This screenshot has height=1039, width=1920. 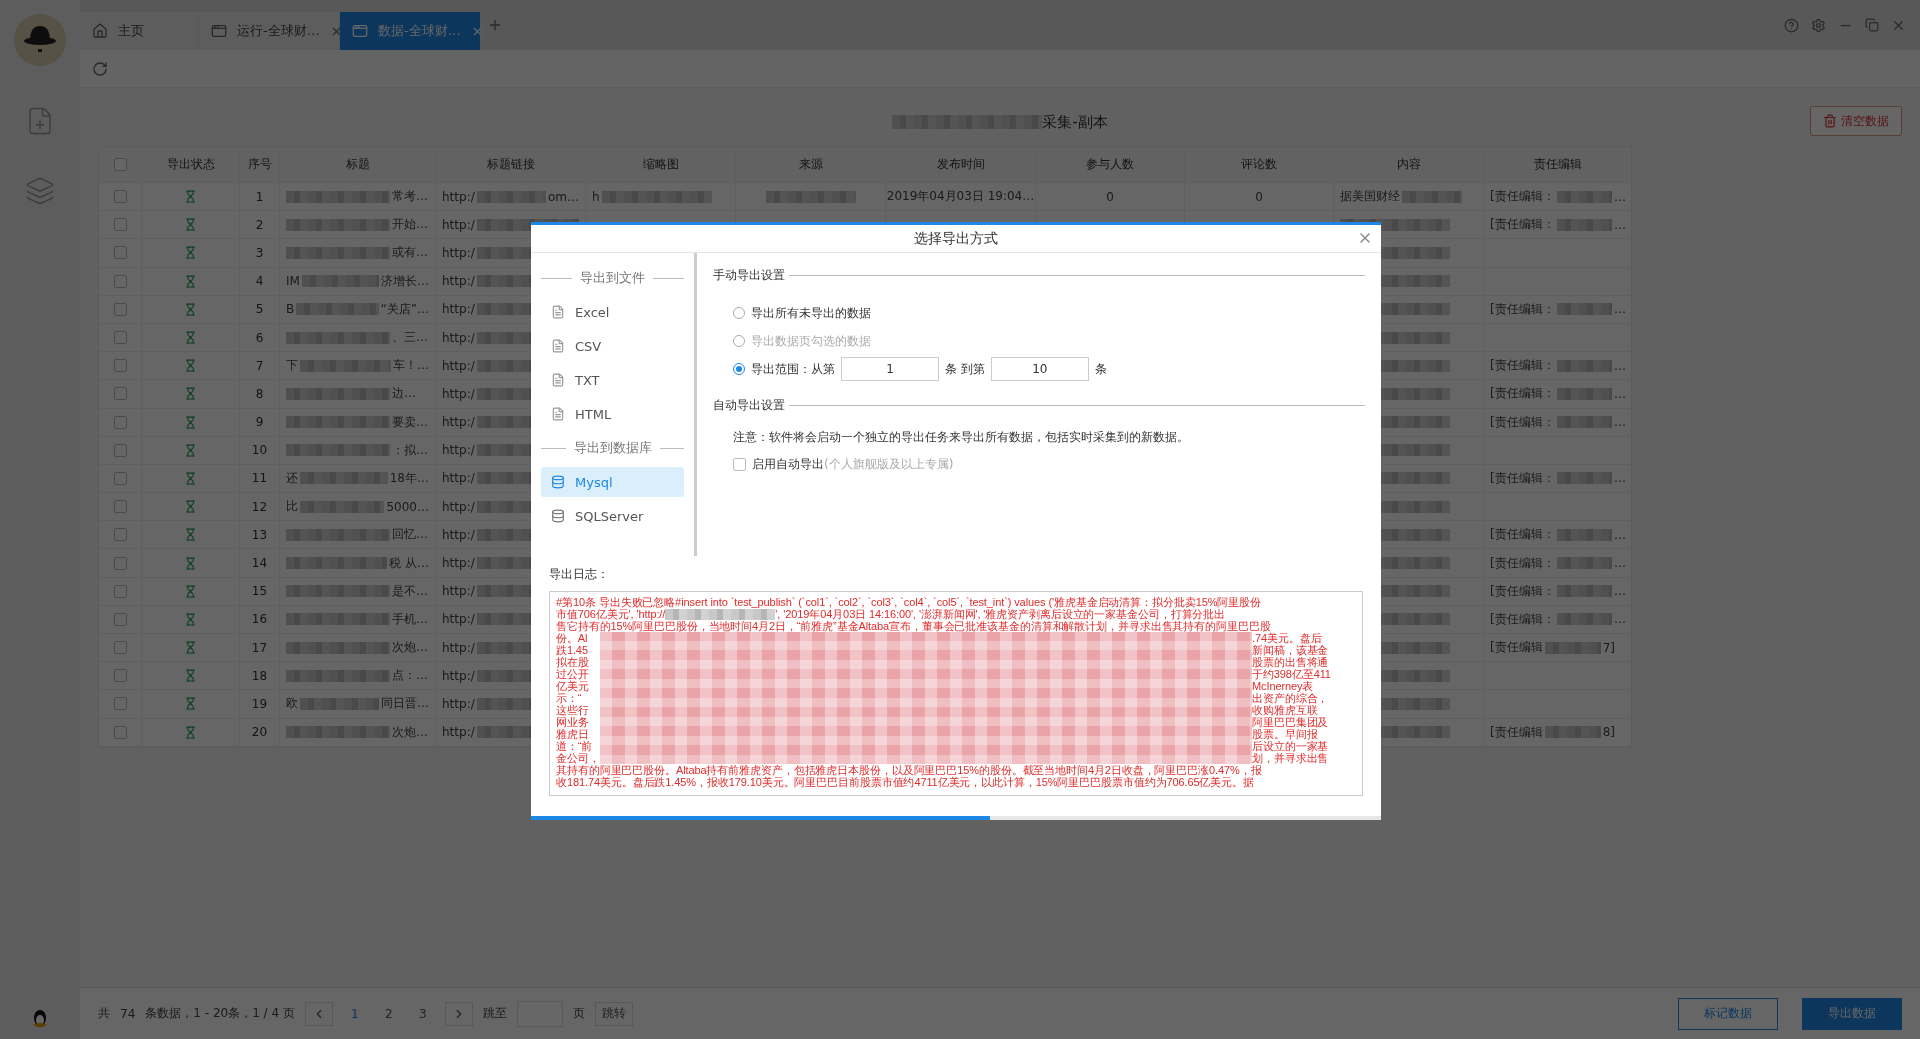 What do you see at coordinates (612, 516) in the screenshot?
I see `export-format-item: SQLServer` at bounding box center [612, 516].